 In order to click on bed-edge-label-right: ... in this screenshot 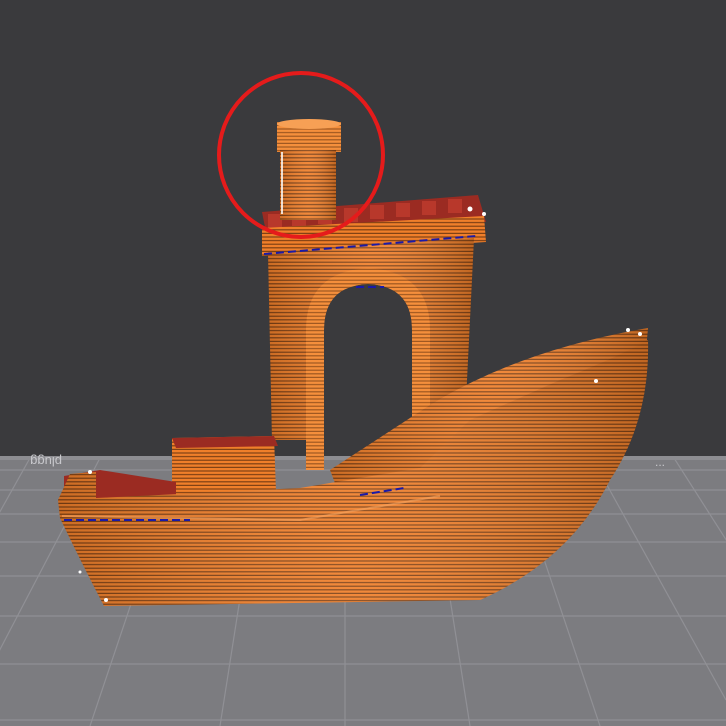, I will do `click(660, 462)`.